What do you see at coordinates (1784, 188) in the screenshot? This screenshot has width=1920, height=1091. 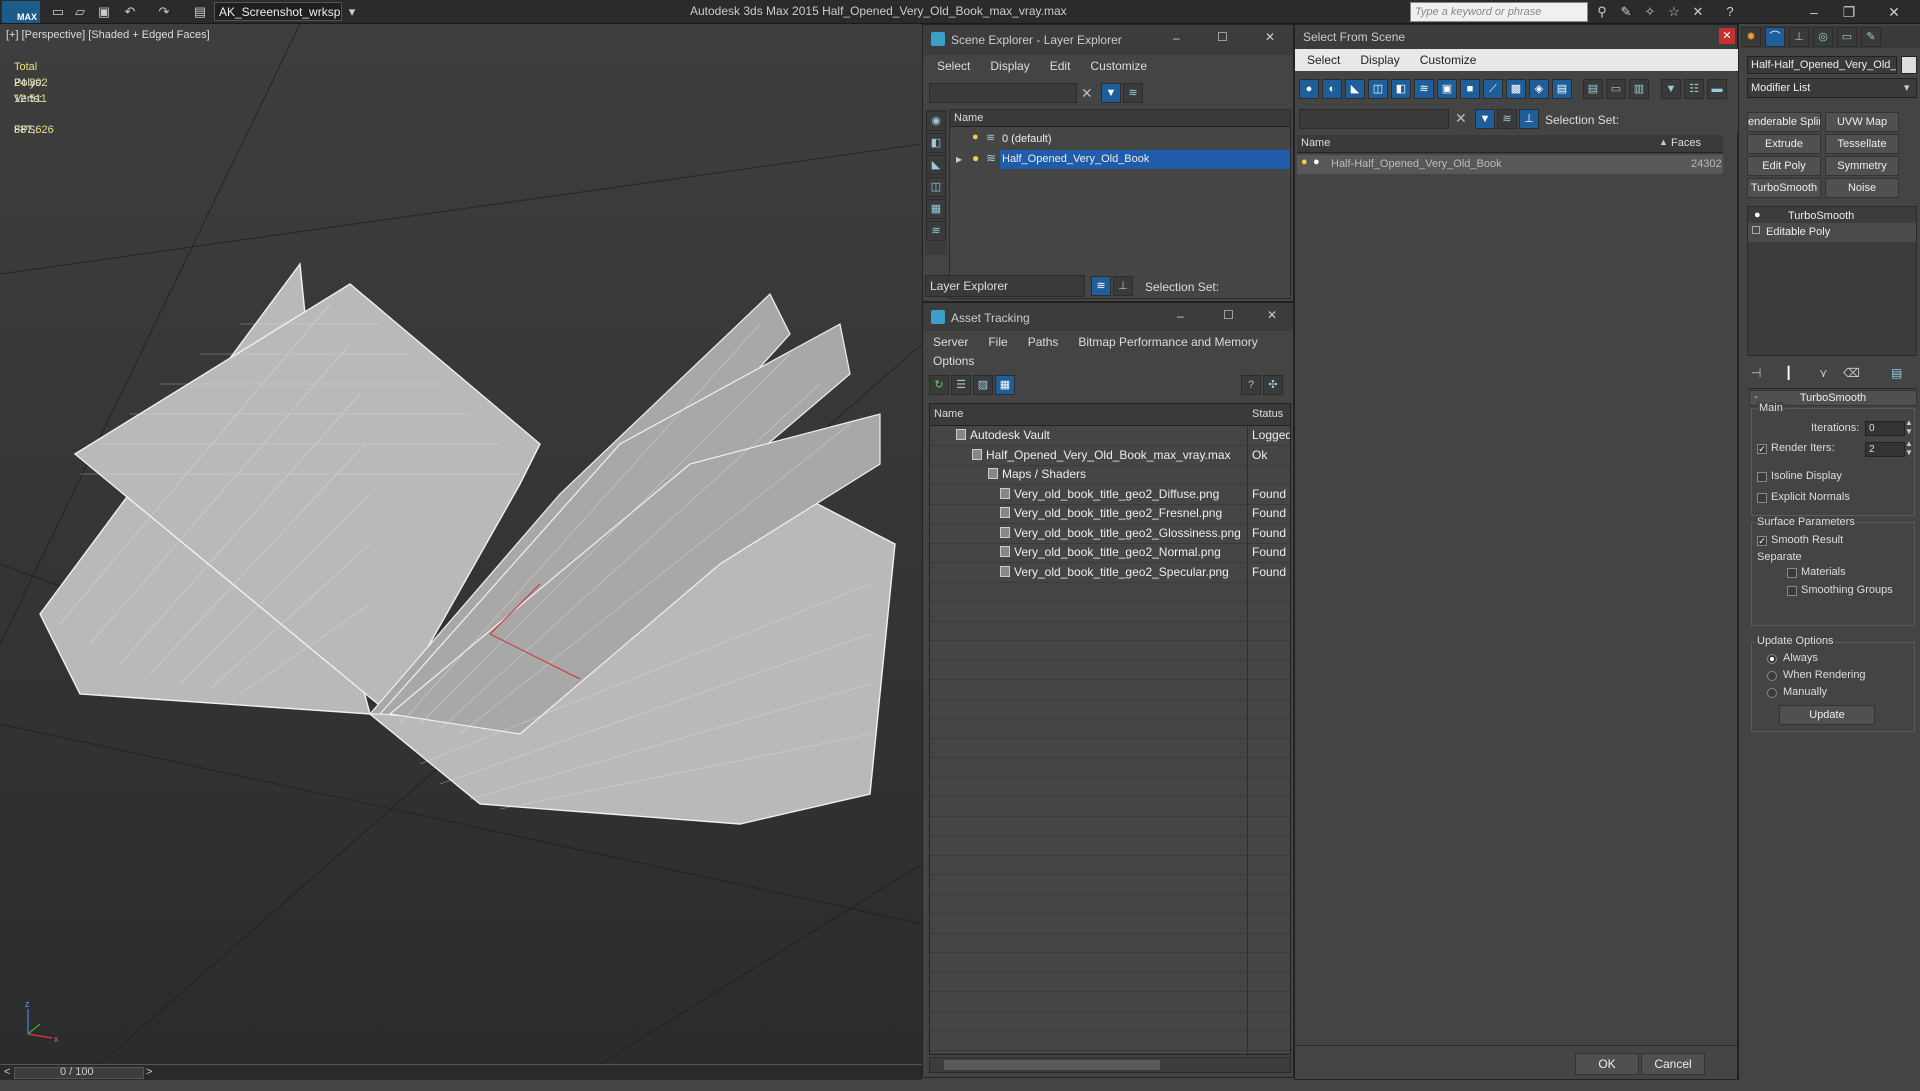 I see `turbosmooth-button: TurboSmooth` at bounding box center [1784, 188].